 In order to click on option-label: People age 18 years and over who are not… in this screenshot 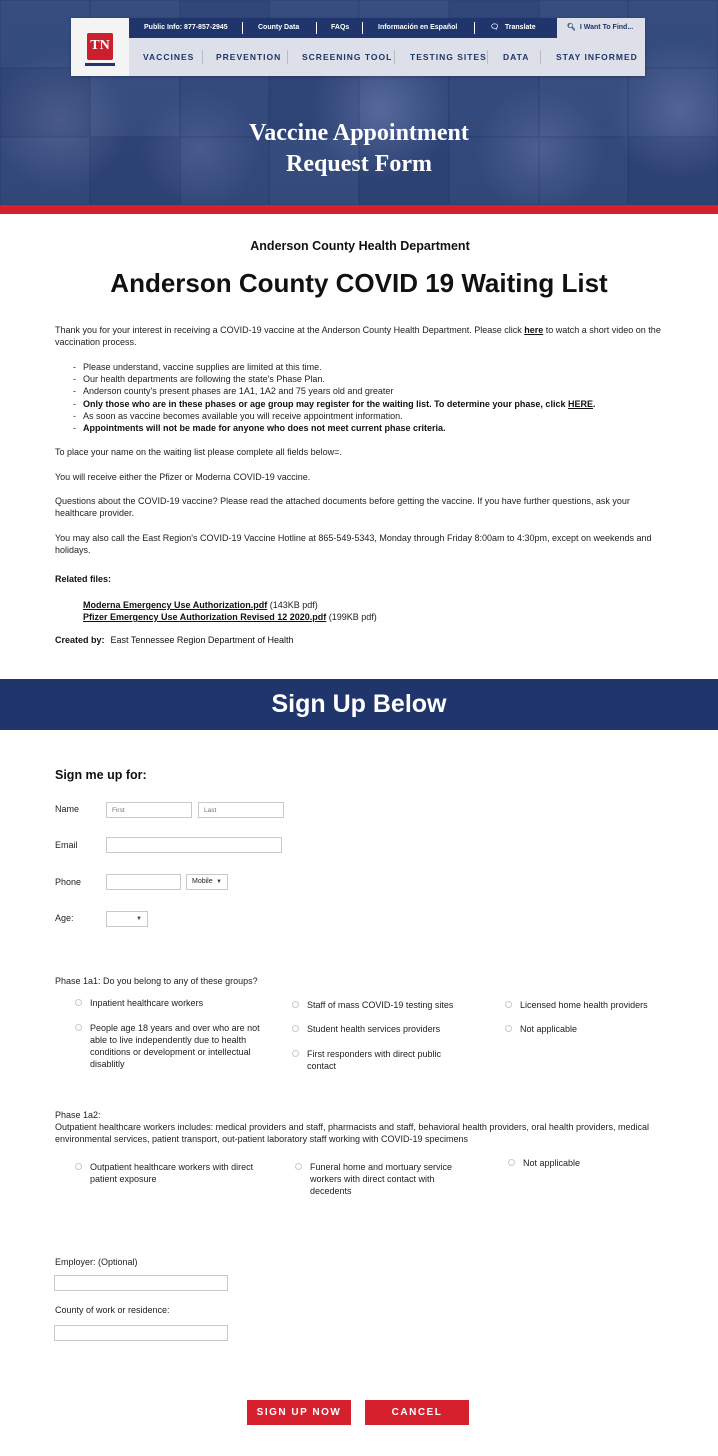, I will do `click(175, 1046)`.